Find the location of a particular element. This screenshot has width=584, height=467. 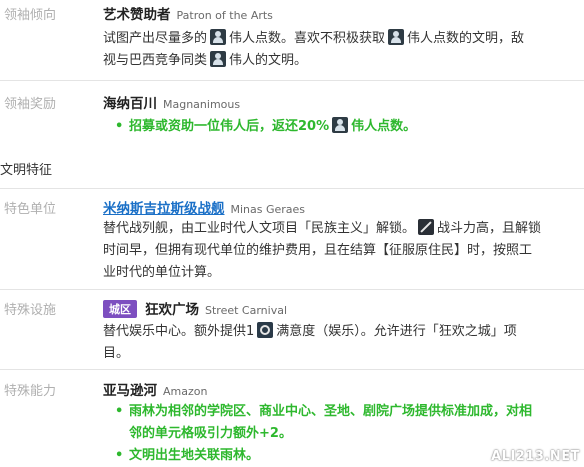

unique-district-description: 替代娱乐中心。额外提供1 满意度（娱乐）。允许进行「狂欢之城」项 目。 is located at coordinates (310, 341).